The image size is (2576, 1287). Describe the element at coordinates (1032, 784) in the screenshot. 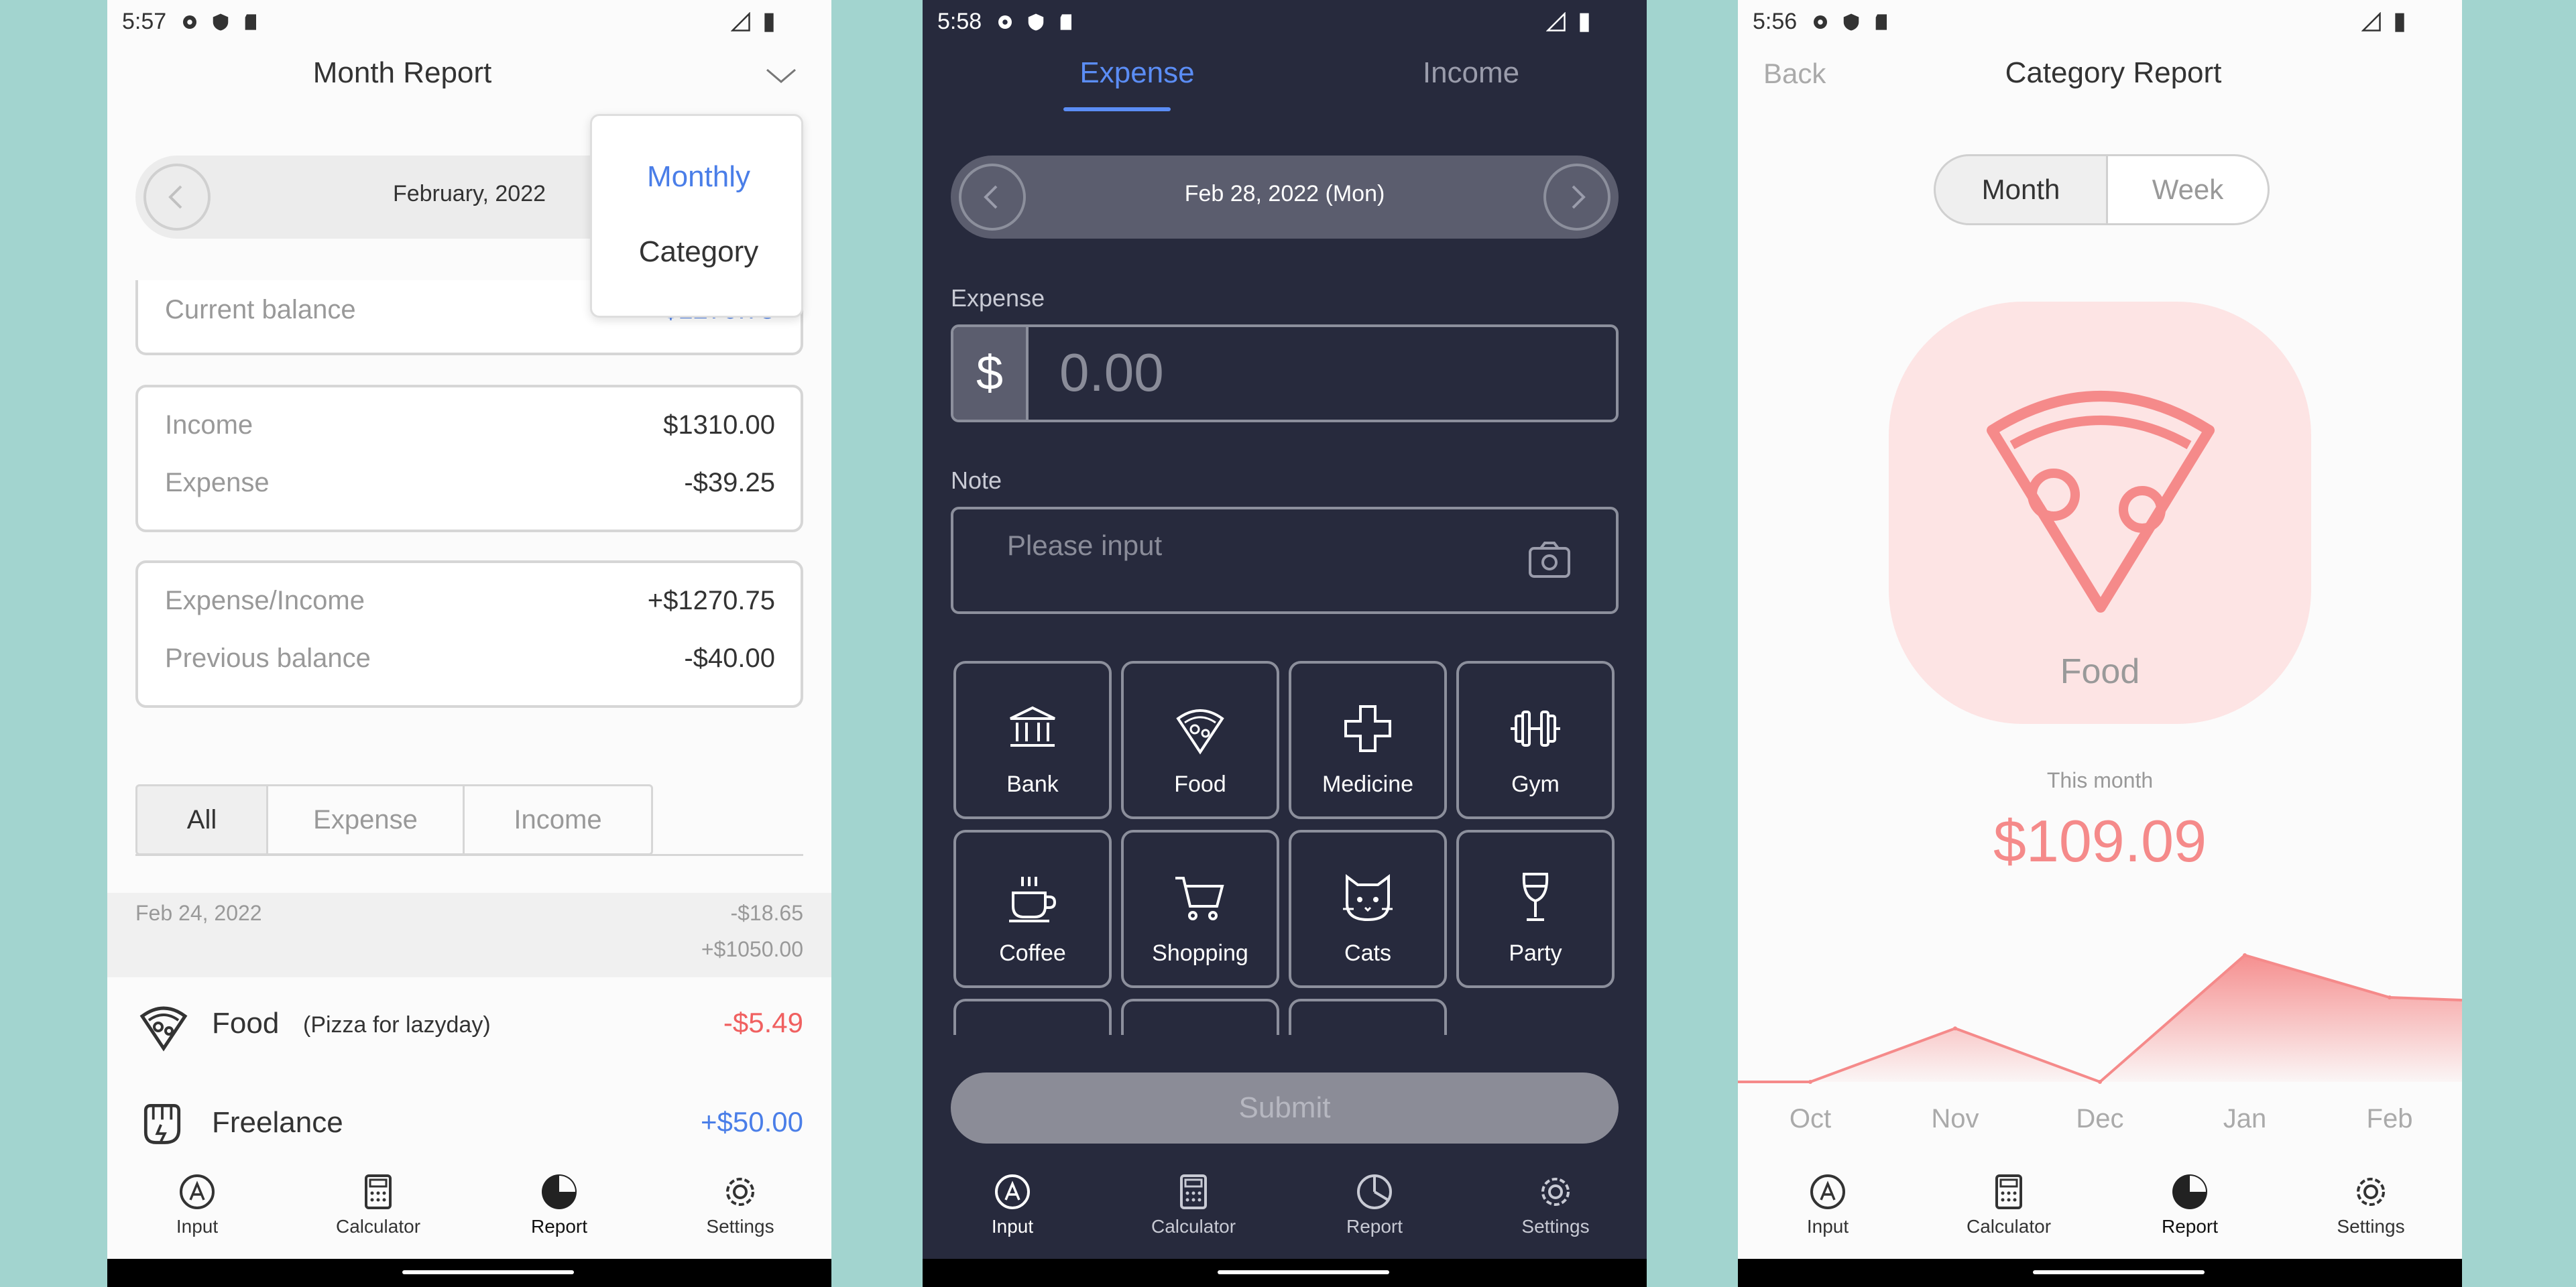

I see `category-label: Bank` at that location.